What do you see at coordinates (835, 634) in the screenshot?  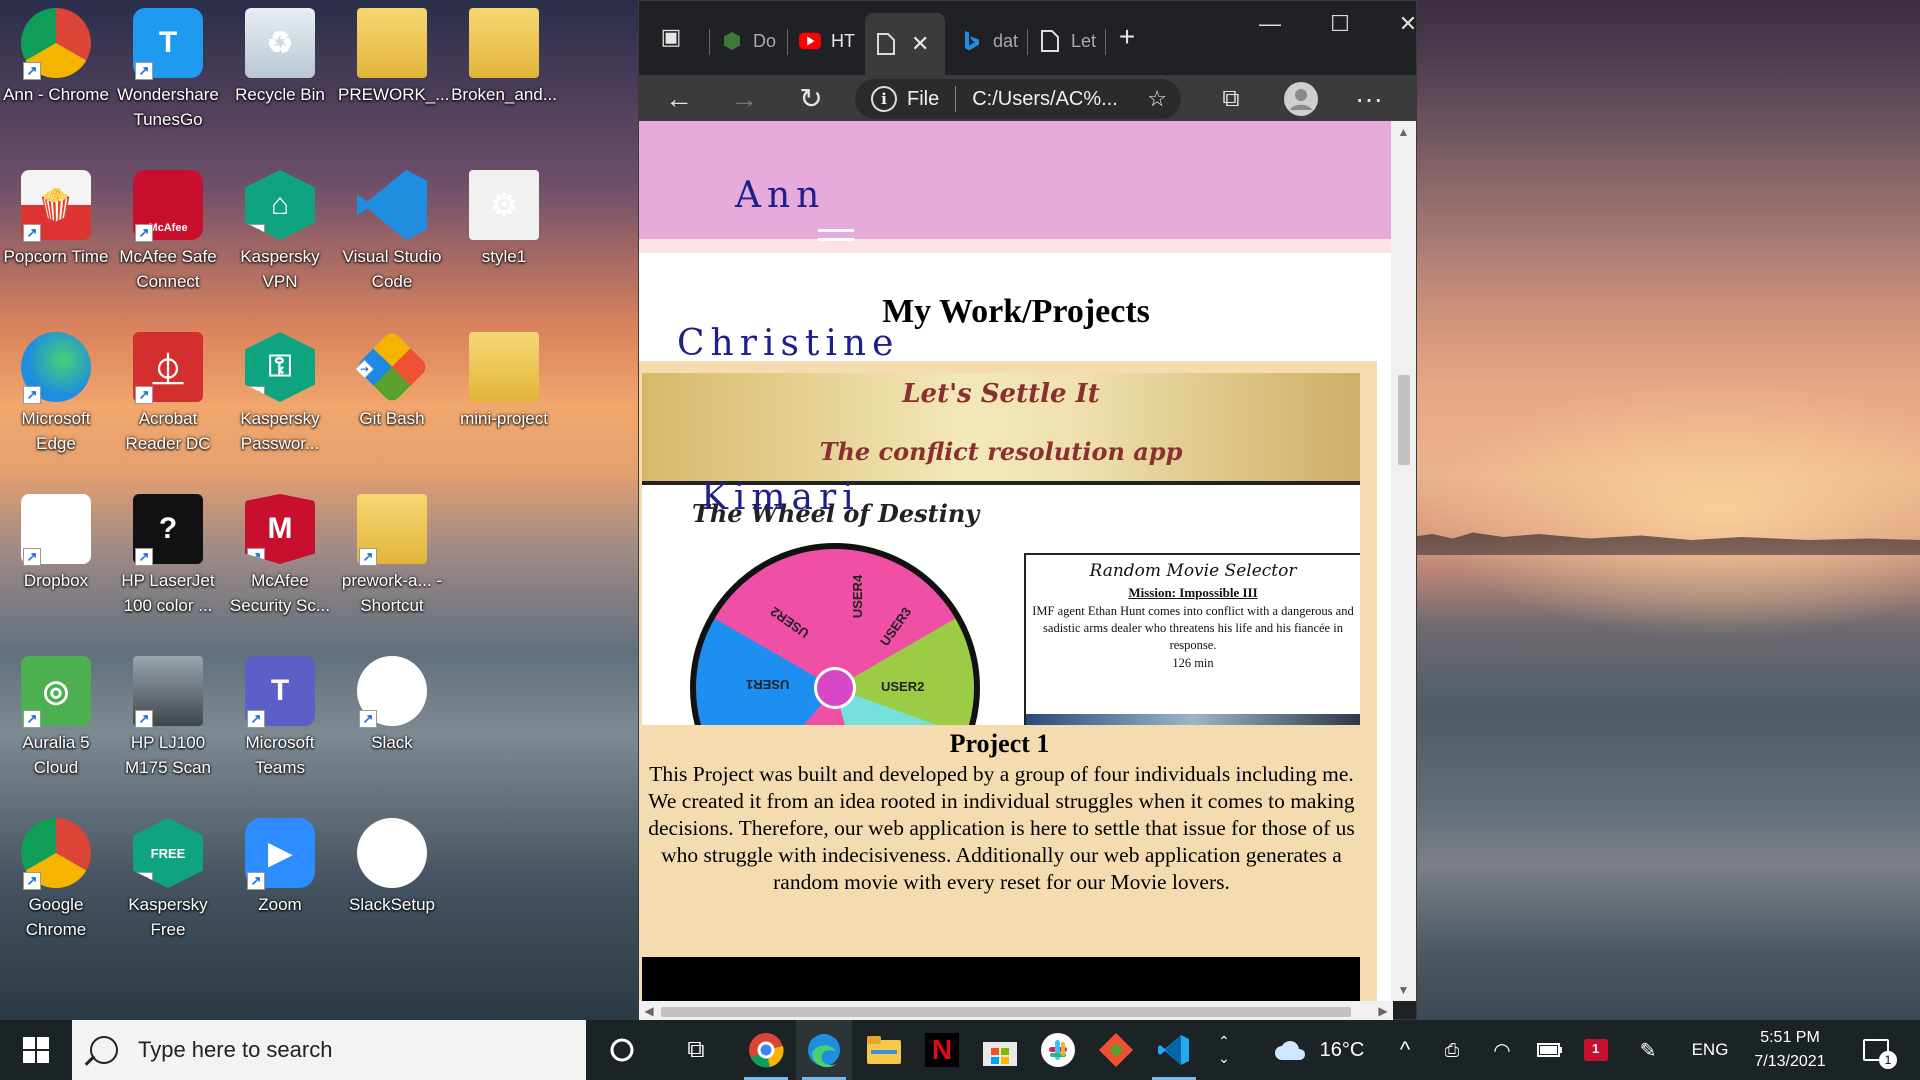 I see `wheel-of-destiny: USER4 USER3 USER2 USER1 USER2` at bounding box center [835, 634].